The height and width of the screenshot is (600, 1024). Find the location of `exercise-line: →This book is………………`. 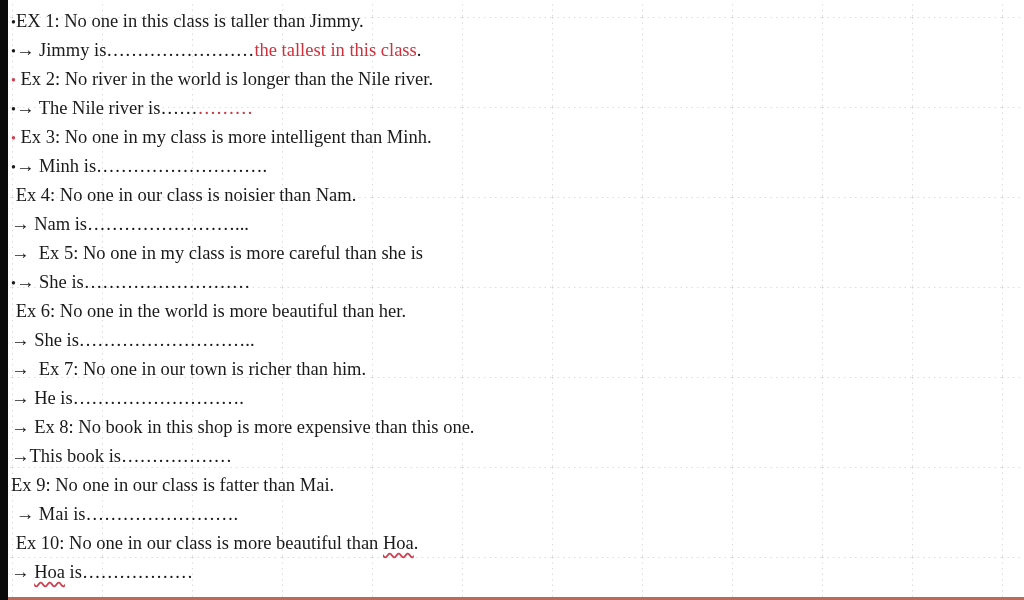

exercise-line: →This book is……………… is located at coordinates (121, 456).